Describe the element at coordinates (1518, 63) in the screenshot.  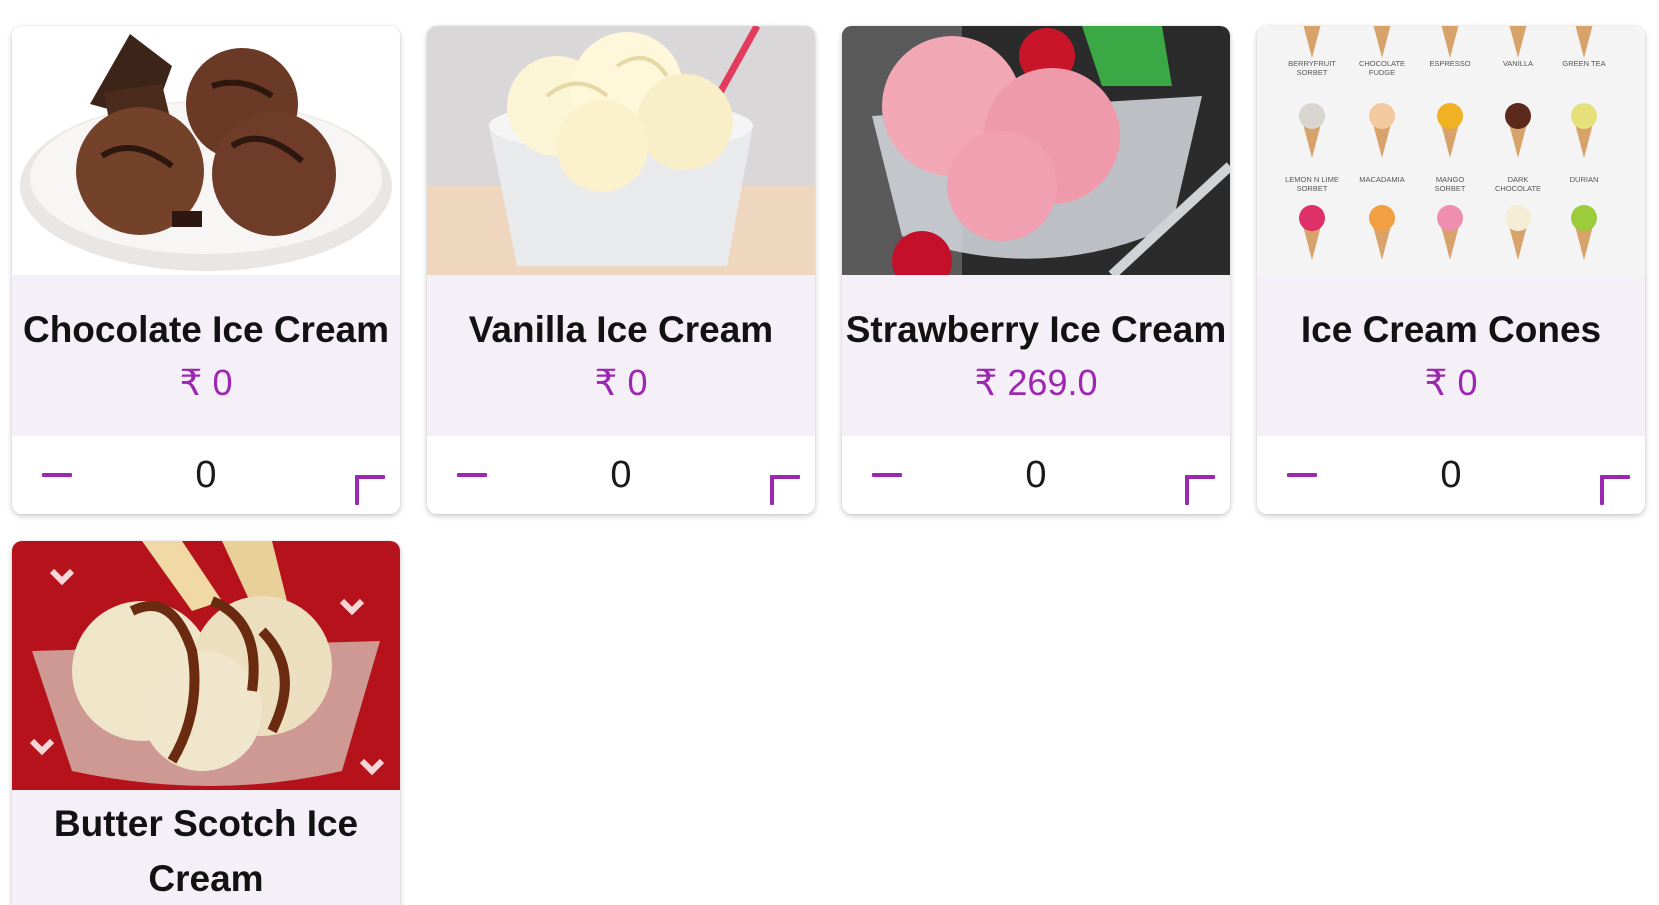
I see `svg-text: VANILLA` at that location.